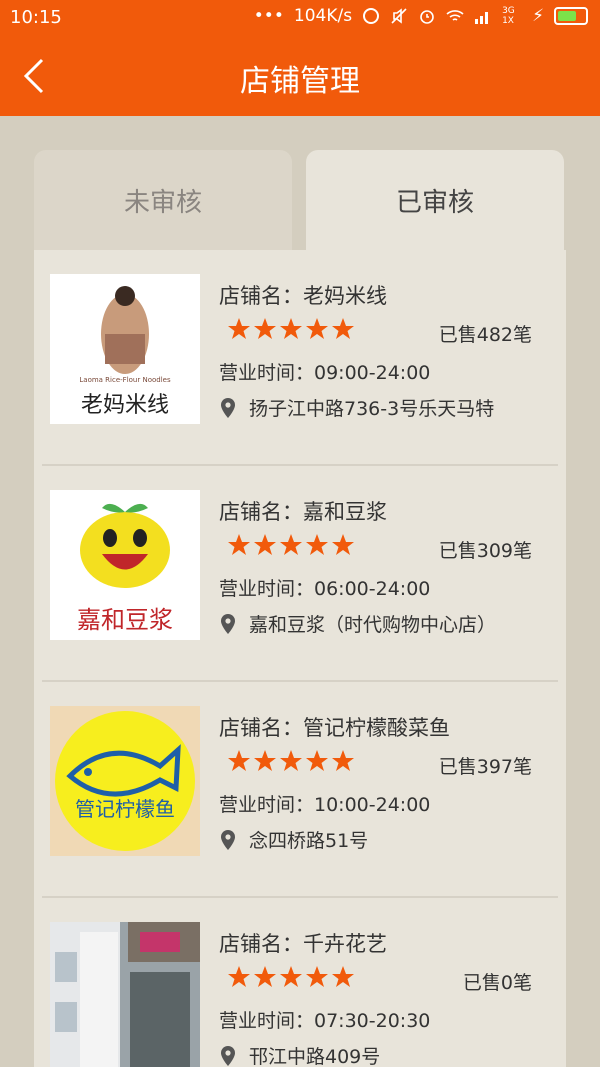 The width and height of the screenshot is (600, 1067). Describe the element at coordinates (482, 18) in the screenshot. I see `signal-icon` at that location.